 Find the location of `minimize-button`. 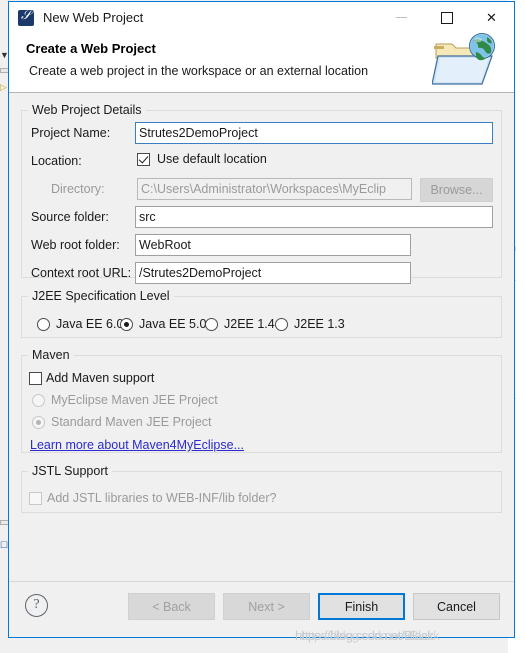

minimize-button is located at coordinates (401, 17).